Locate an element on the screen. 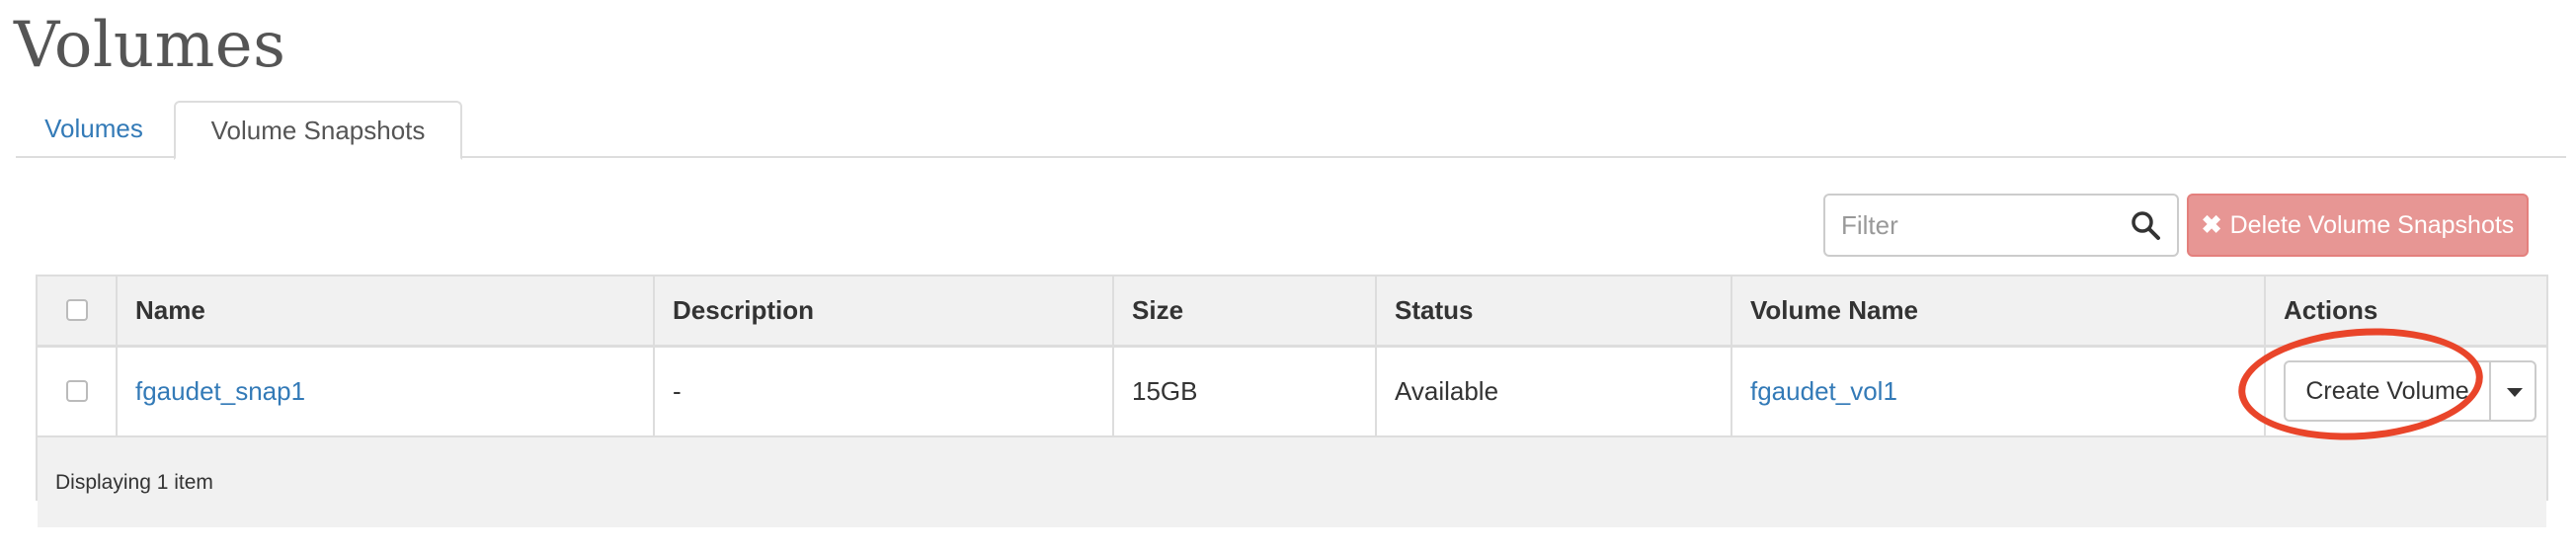 The width and height of the screenshot is (2576, 553). snapshot-status: Available is located at coordinates (1554, 392).